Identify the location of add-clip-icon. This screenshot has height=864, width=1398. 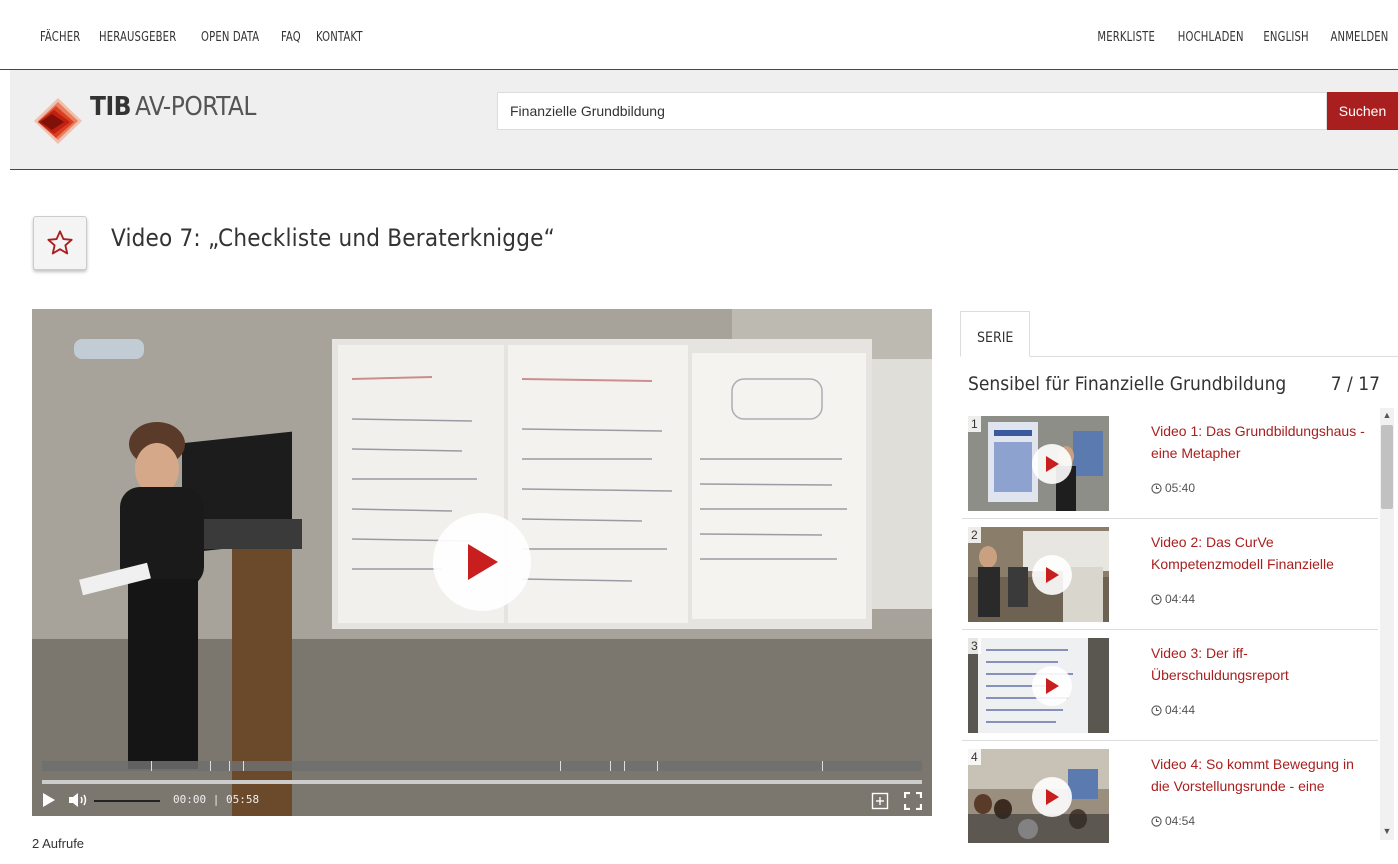
(880, 801).